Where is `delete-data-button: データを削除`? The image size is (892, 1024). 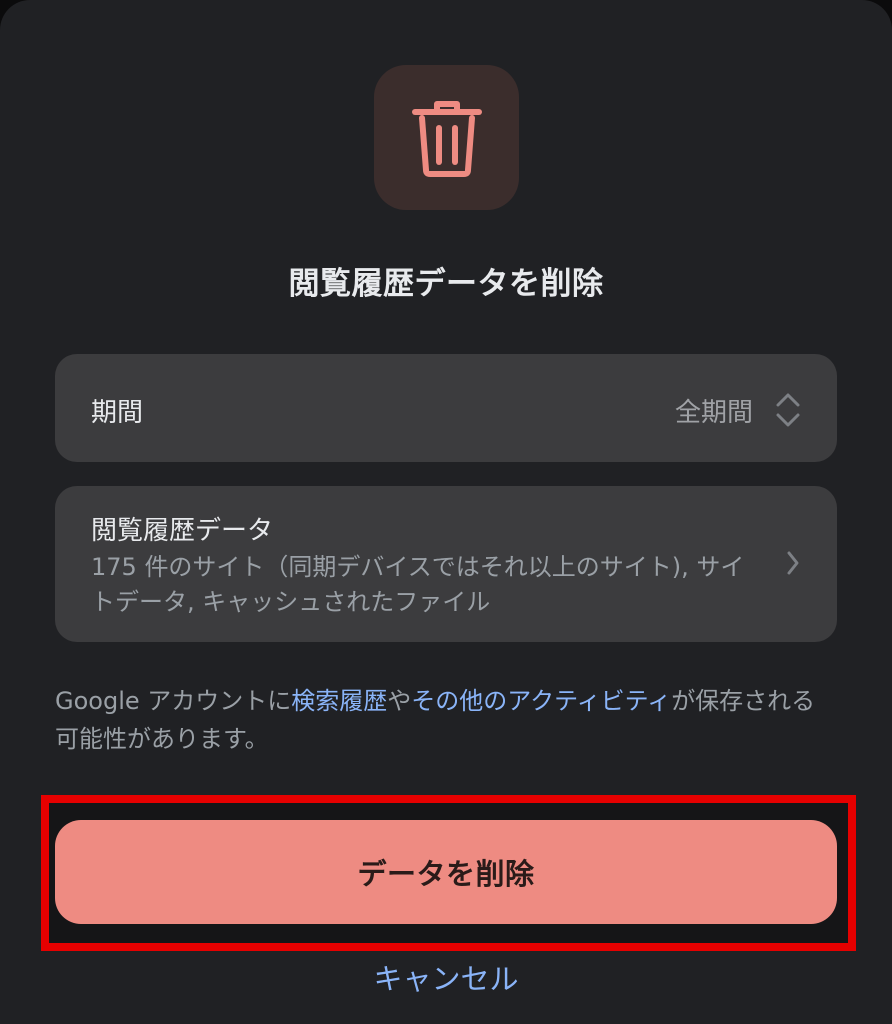
delete-data-button: データを削除 is located at coordinates (446, 872).